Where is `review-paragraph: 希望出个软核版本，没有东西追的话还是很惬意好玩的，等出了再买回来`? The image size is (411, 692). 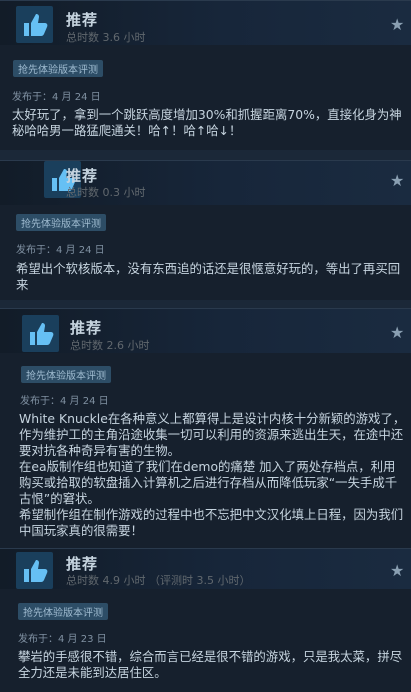 review-paragraph: 希望出个软核版本，没有东西追的话还是很惬意好玩的，等出了再买回来 is located at coordinates (208, 276).